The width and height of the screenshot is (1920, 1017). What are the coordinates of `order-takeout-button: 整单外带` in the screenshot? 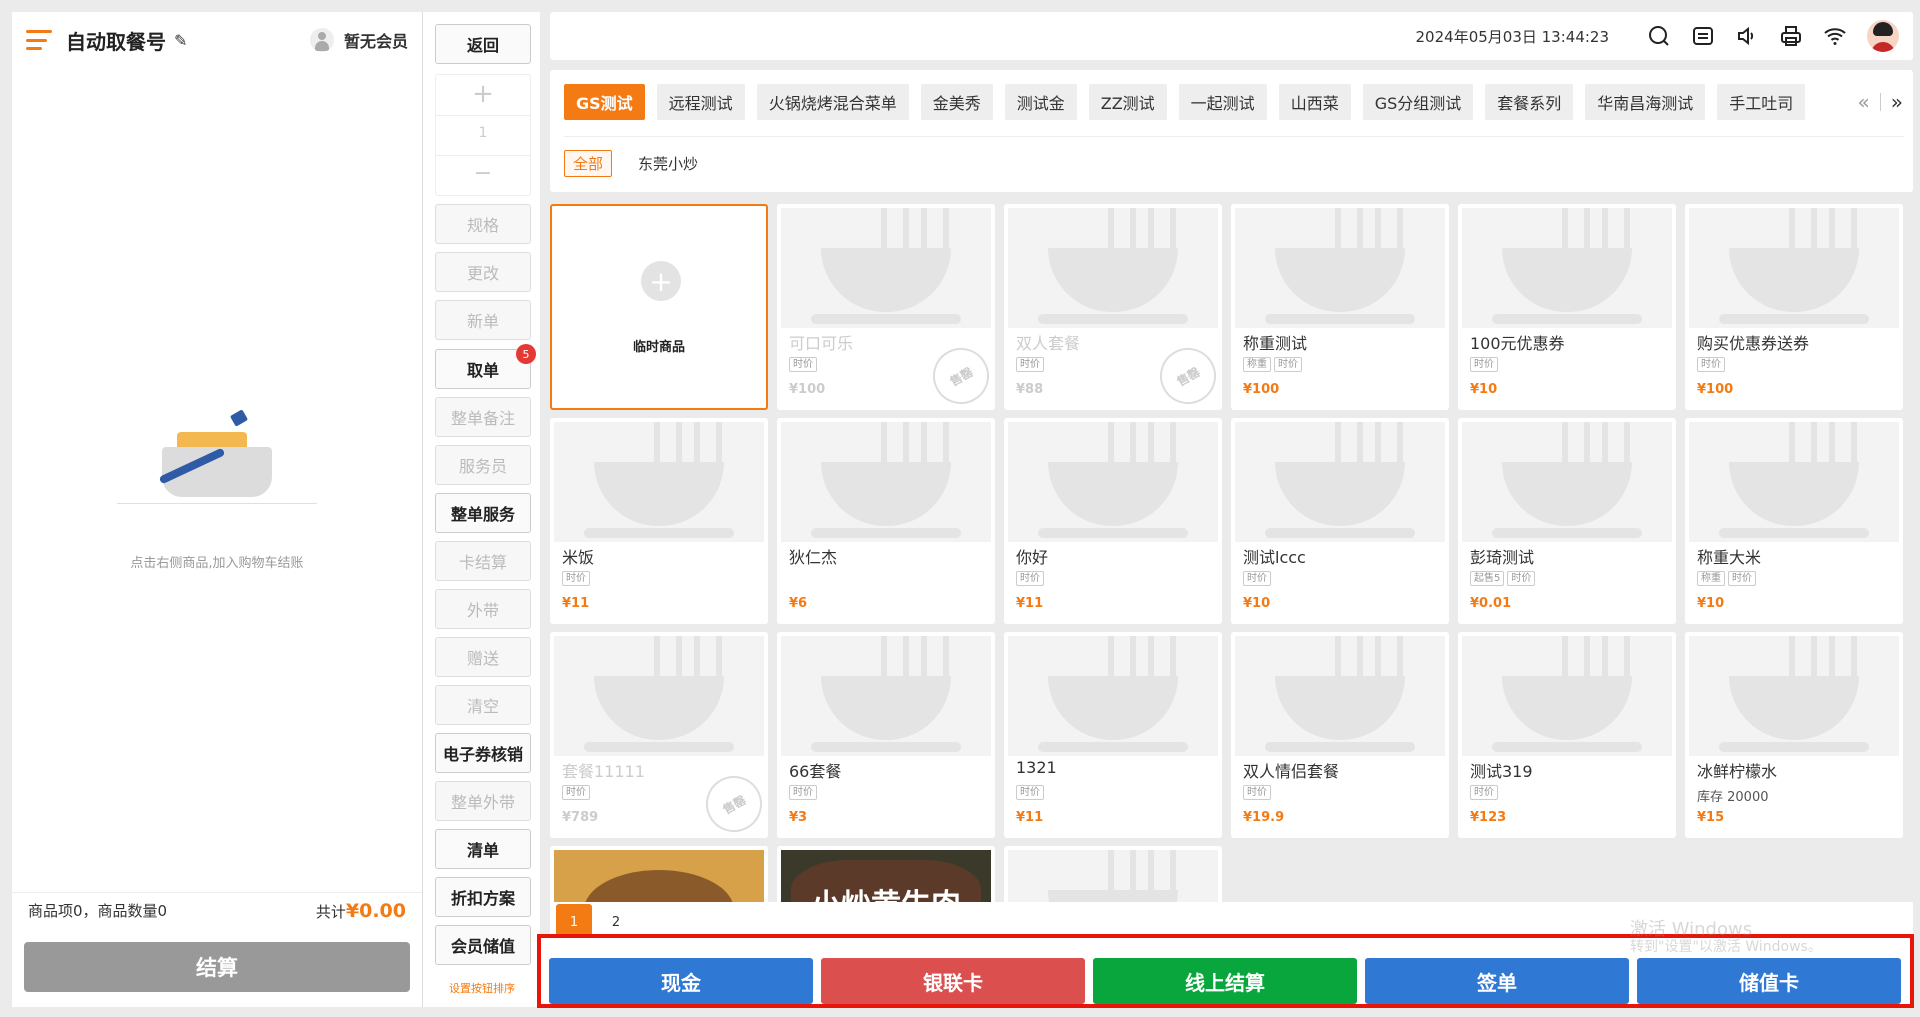 It's located at (483, 801).